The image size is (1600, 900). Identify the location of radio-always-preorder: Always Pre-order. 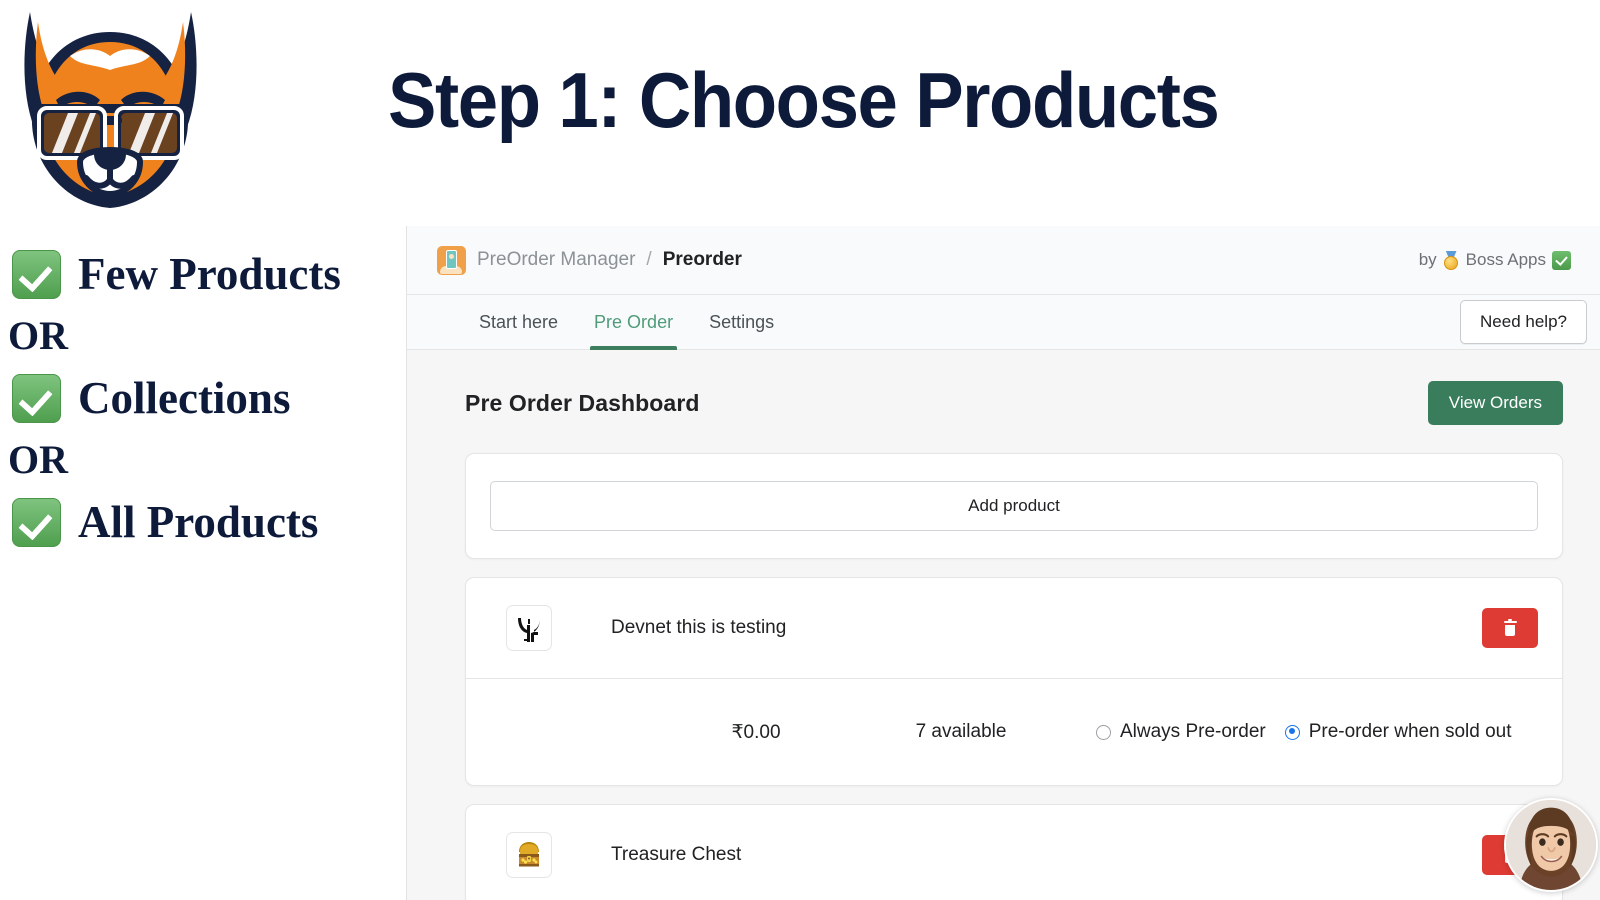
(1181, 732).